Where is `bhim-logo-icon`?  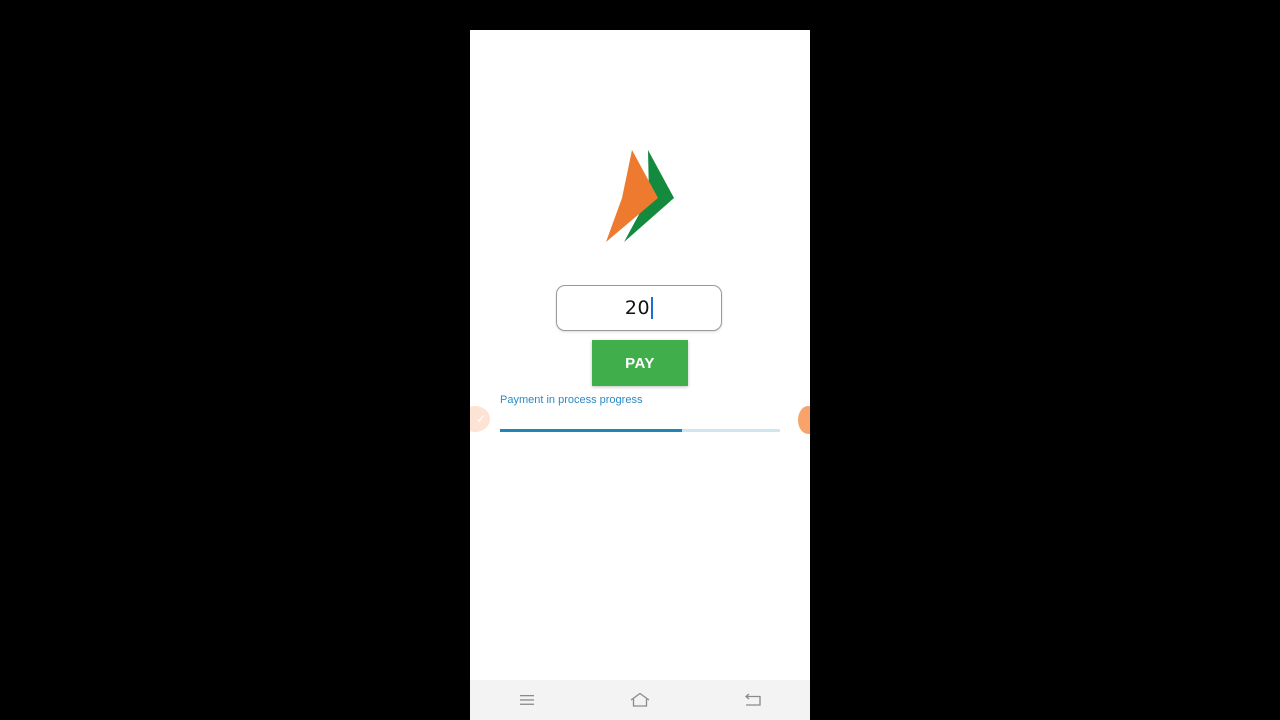
bhim-logo-icon is located at coordinates (640, 196).